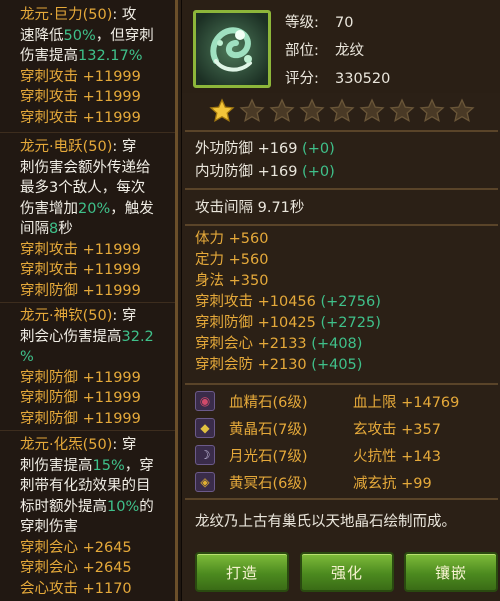 This screenshot has width=500, height=601. Describe the element at coordinates (345, 455) in the screenshot. I see `gem-slot: ☽ 月光石(7级) 火抗性 +143` at that location.